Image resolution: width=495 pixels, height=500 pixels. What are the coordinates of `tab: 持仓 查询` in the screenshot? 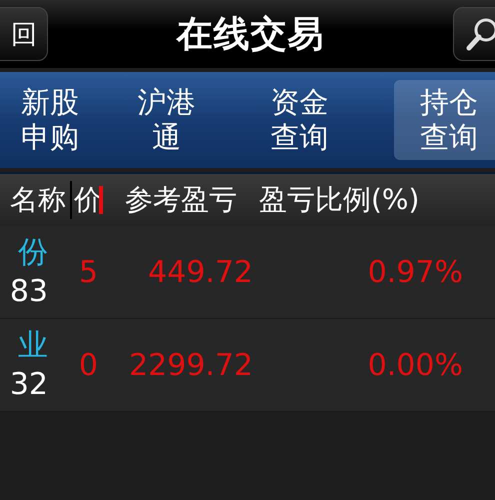 It's located at (444, 120).